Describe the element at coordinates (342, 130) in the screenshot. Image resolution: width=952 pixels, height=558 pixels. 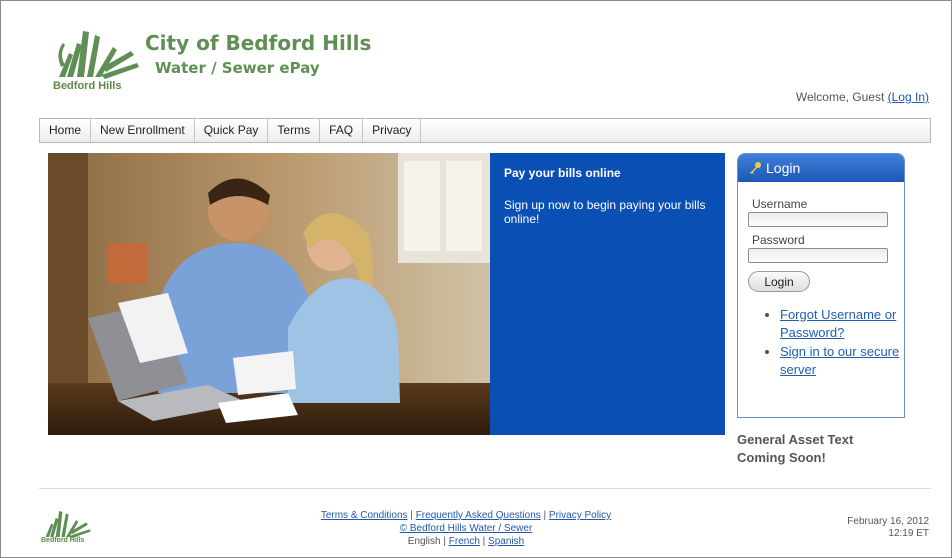
I see `nav-faq: FAQ` at that location.